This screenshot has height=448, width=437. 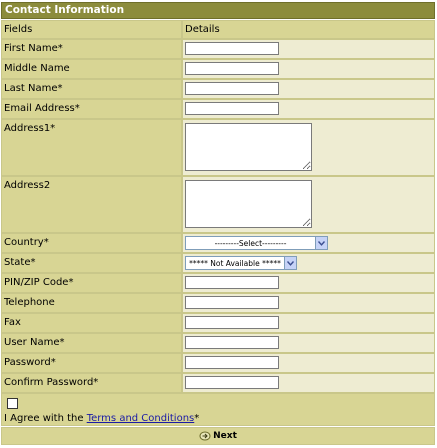 What do you see at coordinates (20, 262) in the screenshot?
I see `state-label: State*` at bounding box center [20, 262].